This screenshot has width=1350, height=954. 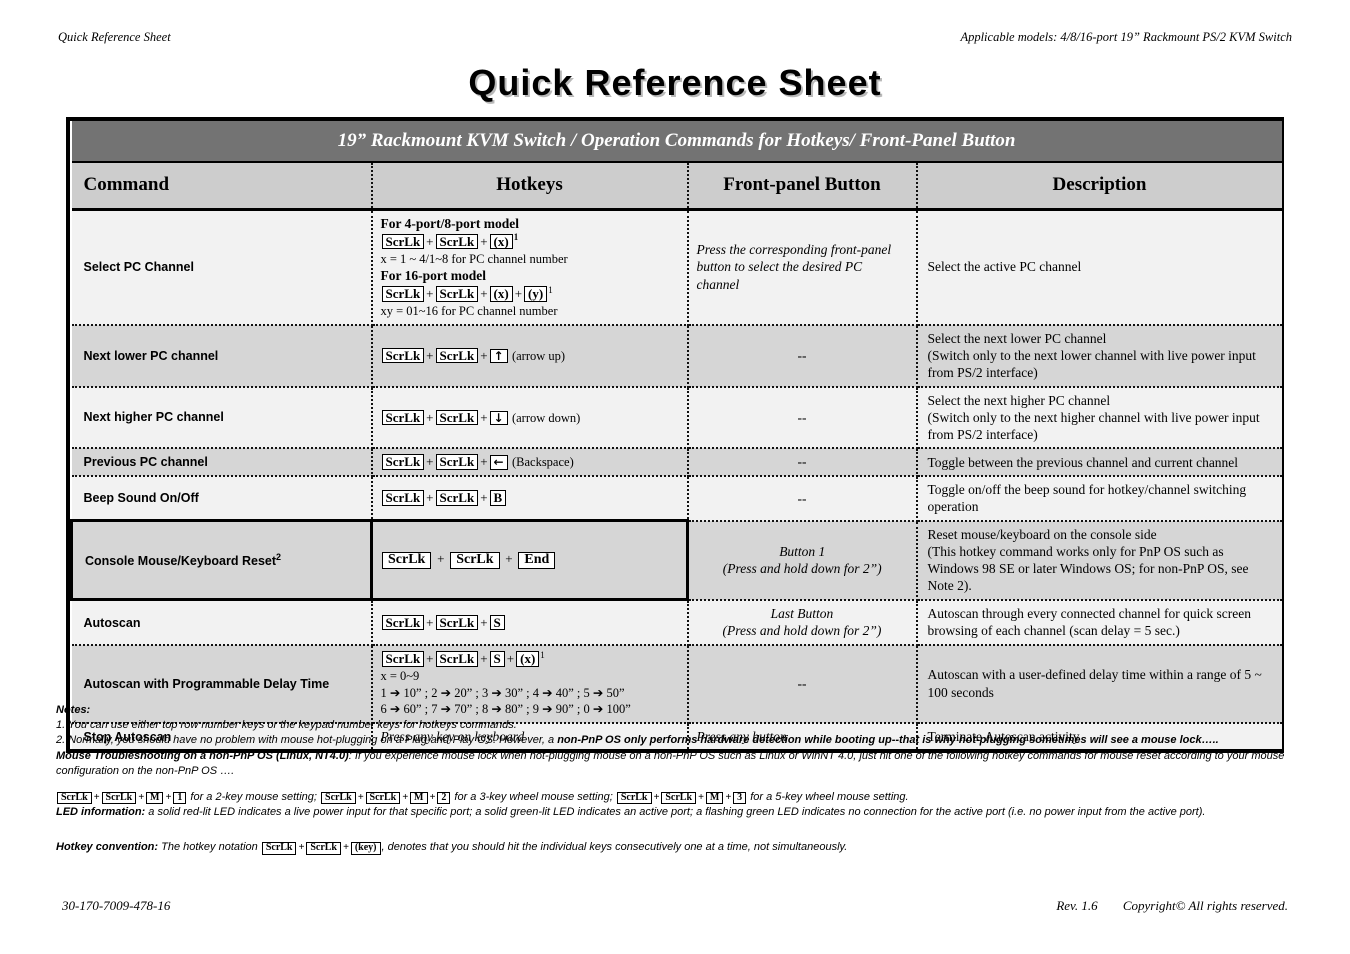 What do you see at coordinates (474, 258) in the screenshot?
I see `hotkey-note: x = 1 ~ 4/1~8 for PC channel number` at bounding box center [474, 258].